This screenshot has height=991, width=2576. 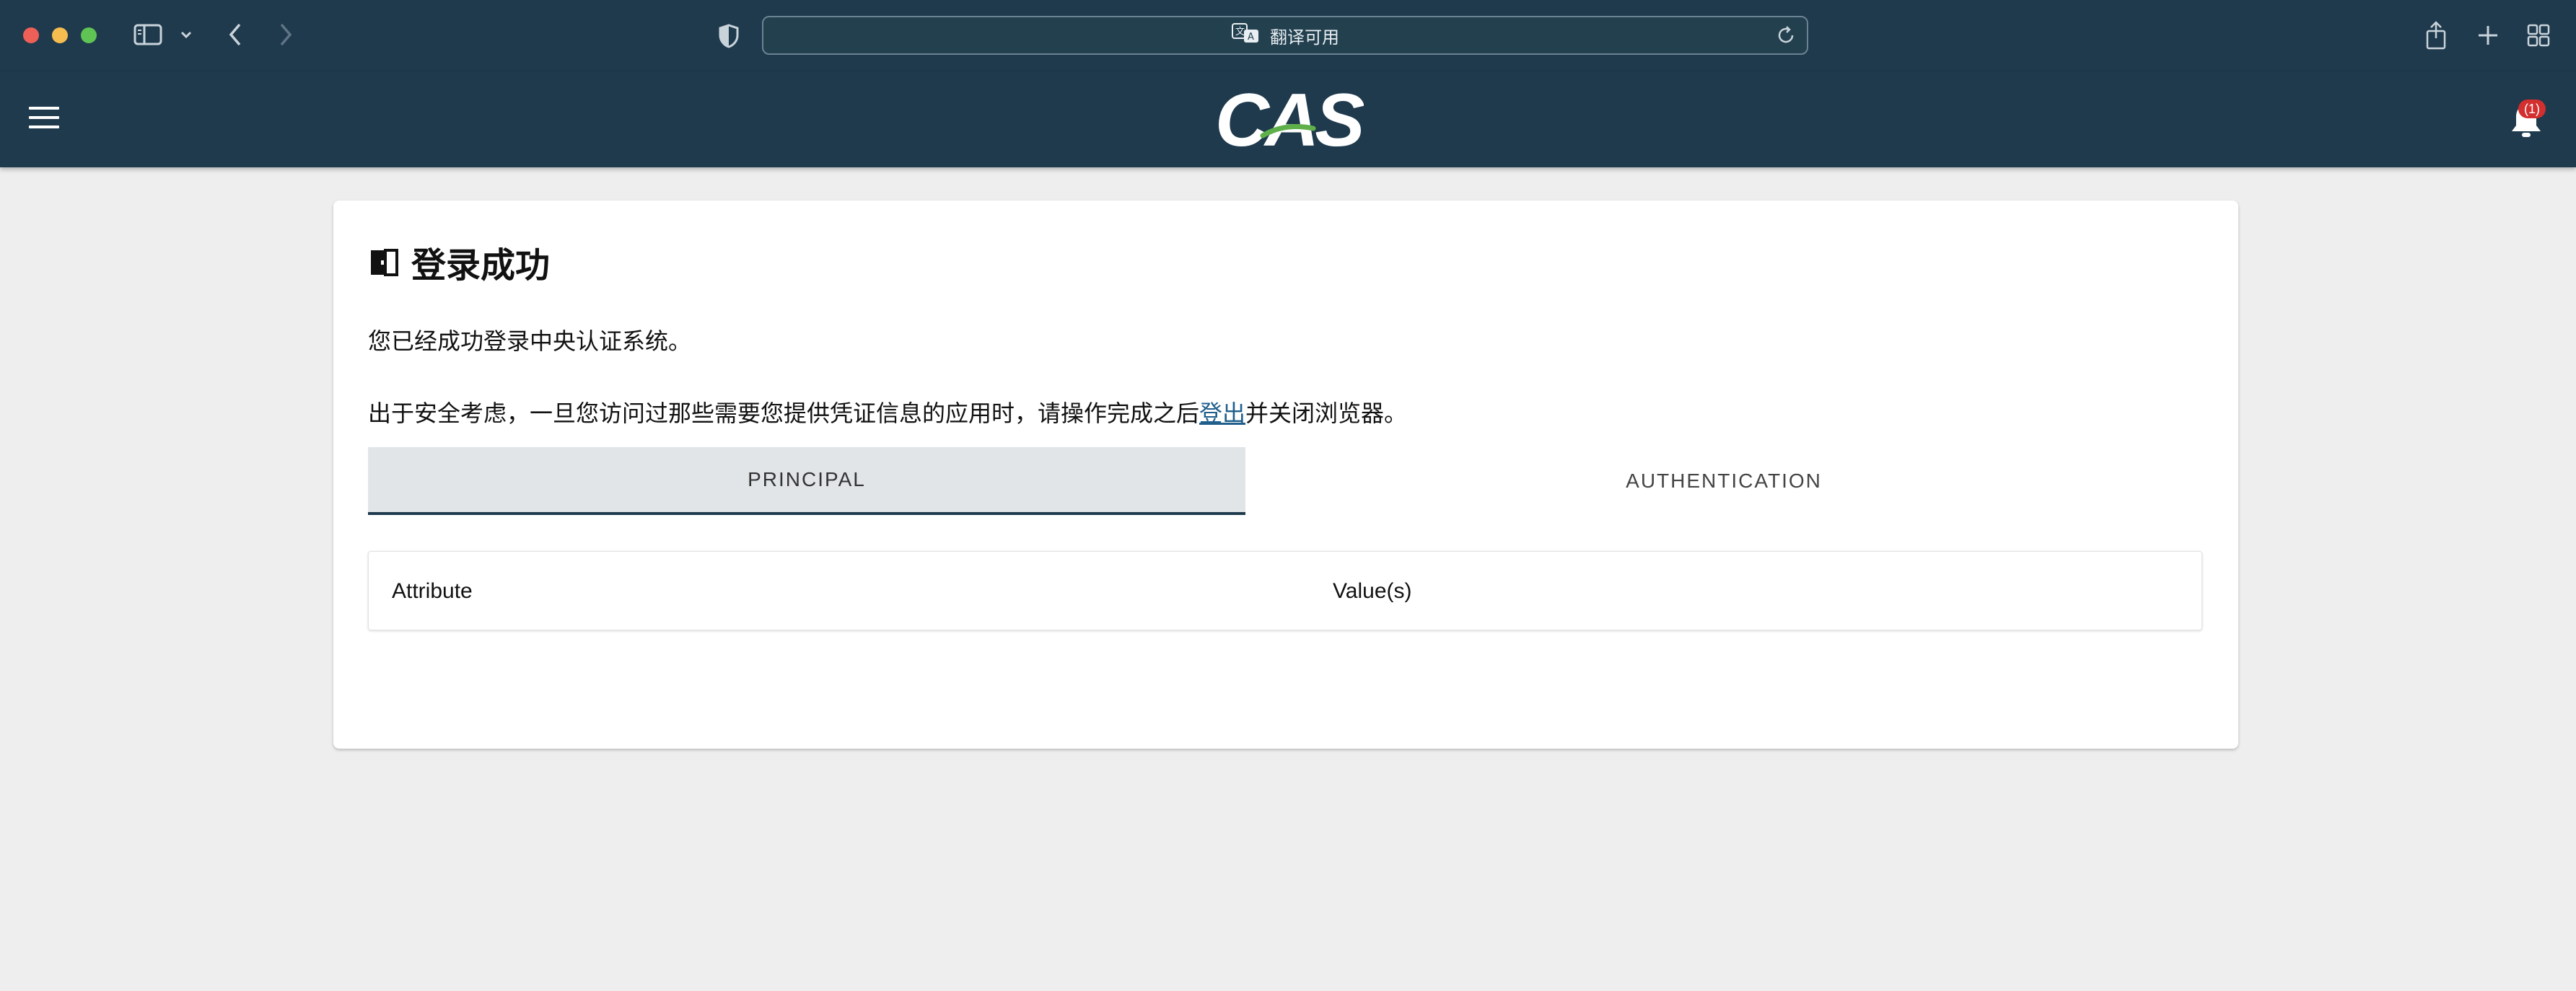 I want to click on tab-principal: PRINCIPAL, so click(x=807, y=481).